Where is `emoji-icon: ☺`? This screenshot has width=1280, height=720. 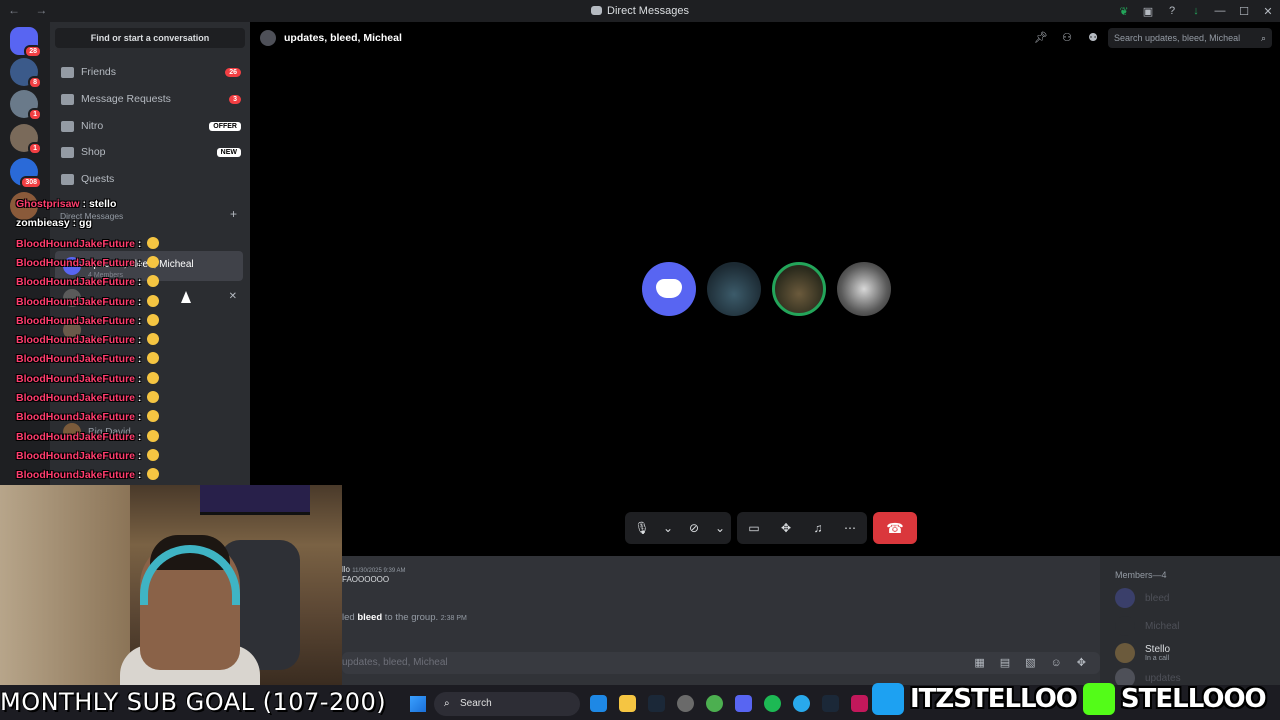 emoji-icon: ☺ is located at coordinates (1056, 663).